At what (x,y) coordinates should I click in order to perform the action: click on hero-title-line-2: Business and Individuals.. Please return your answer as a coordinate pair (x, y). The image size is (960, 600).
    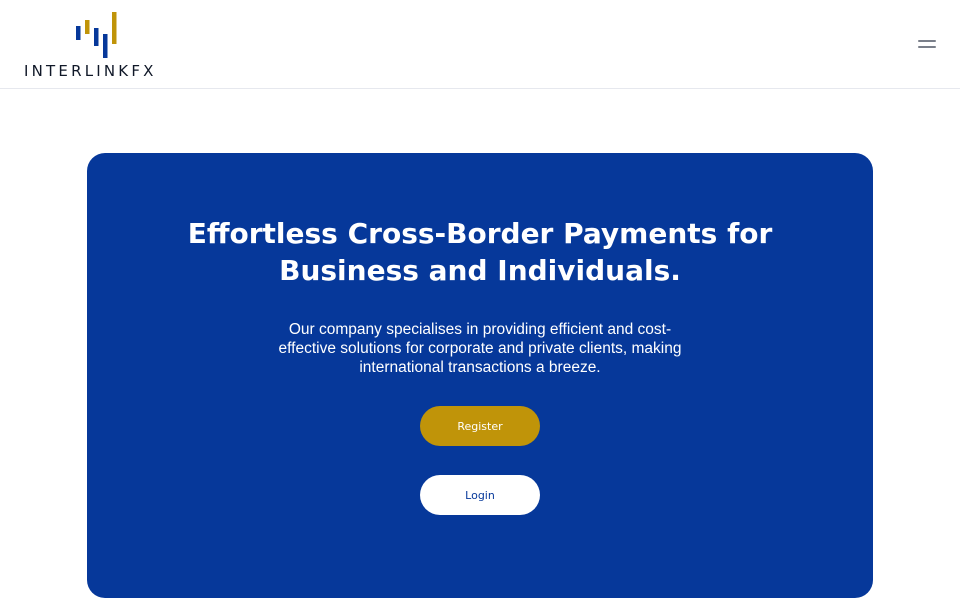
    Looking at the image, I should click on (480, 270).